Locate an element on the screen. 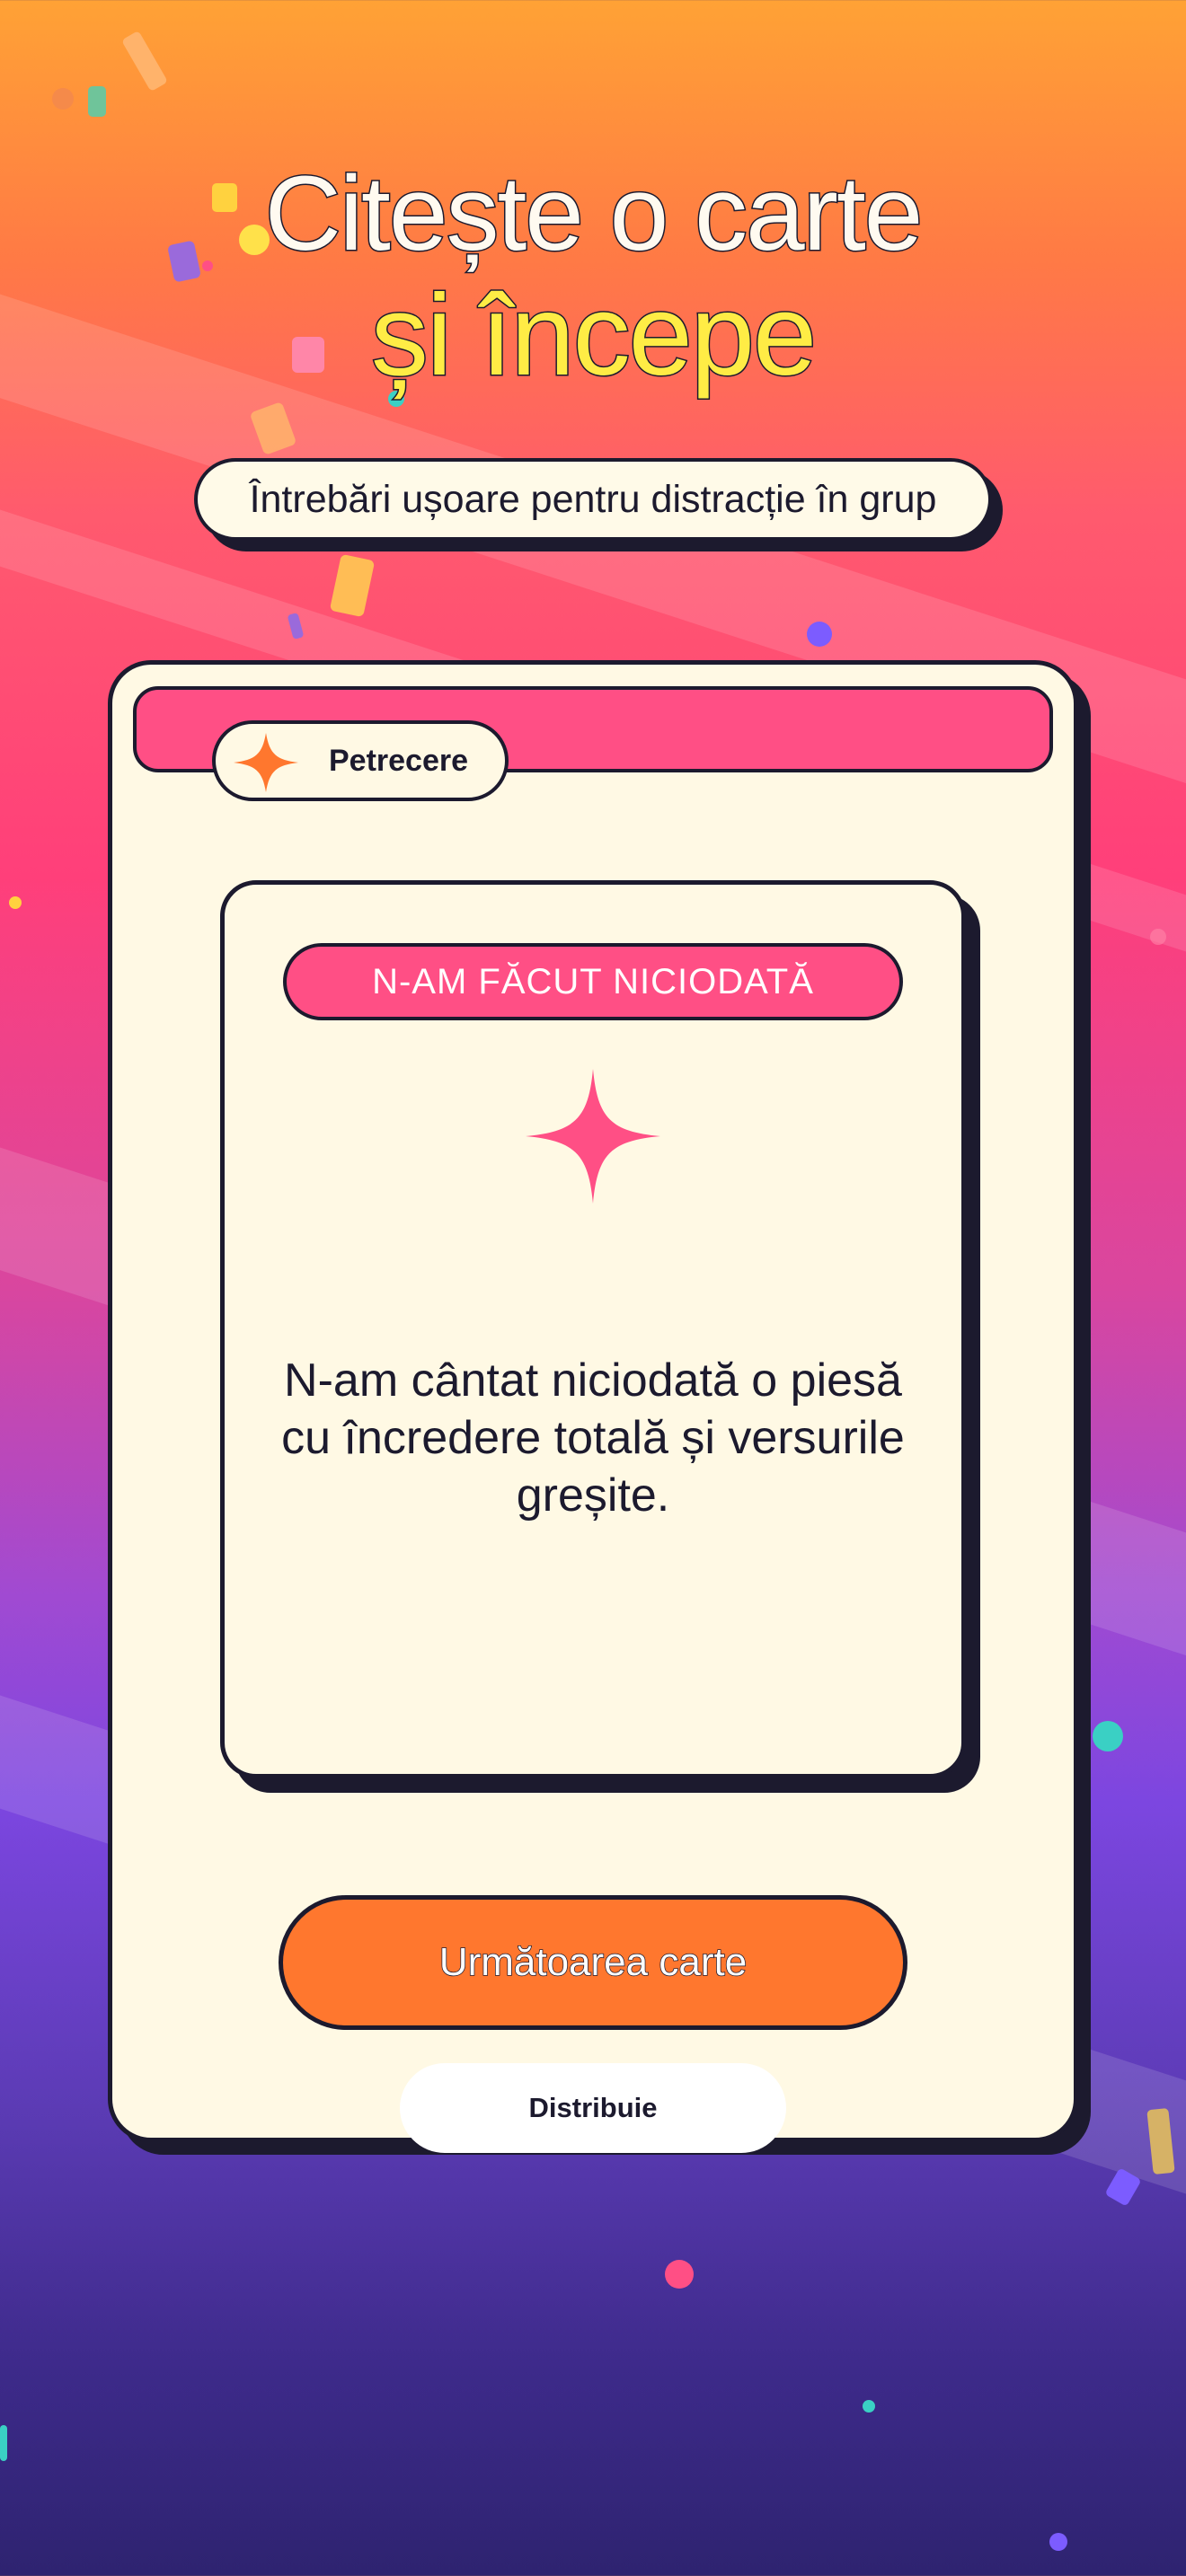  card-type-tag: N-AM FĂCUT NICIODATĂ is located at coordinates (593, 981).